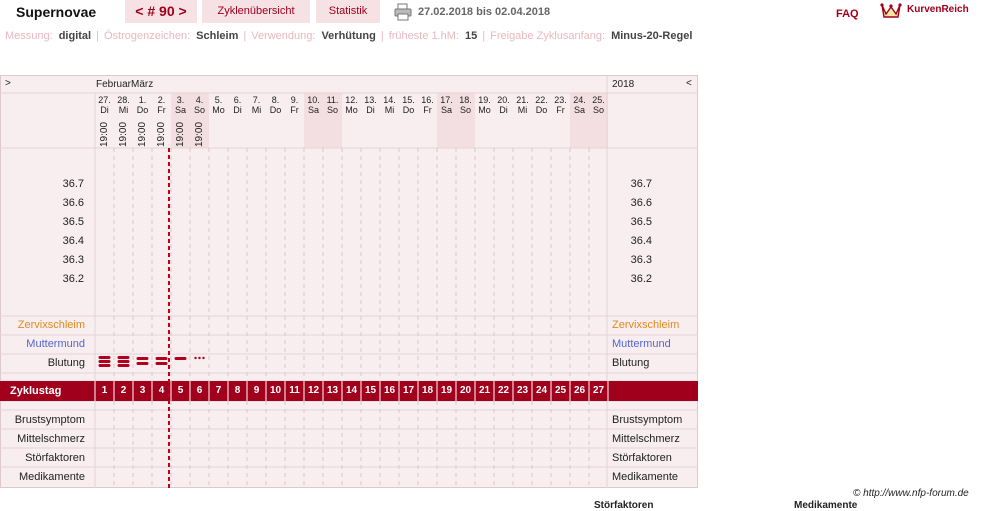 This screenshot has height=511, width=981. Describe the element at coordinates (646, 325) in the screenshot. I see `row-label-cervical-mucus-right: Zervixschleim` at that location.